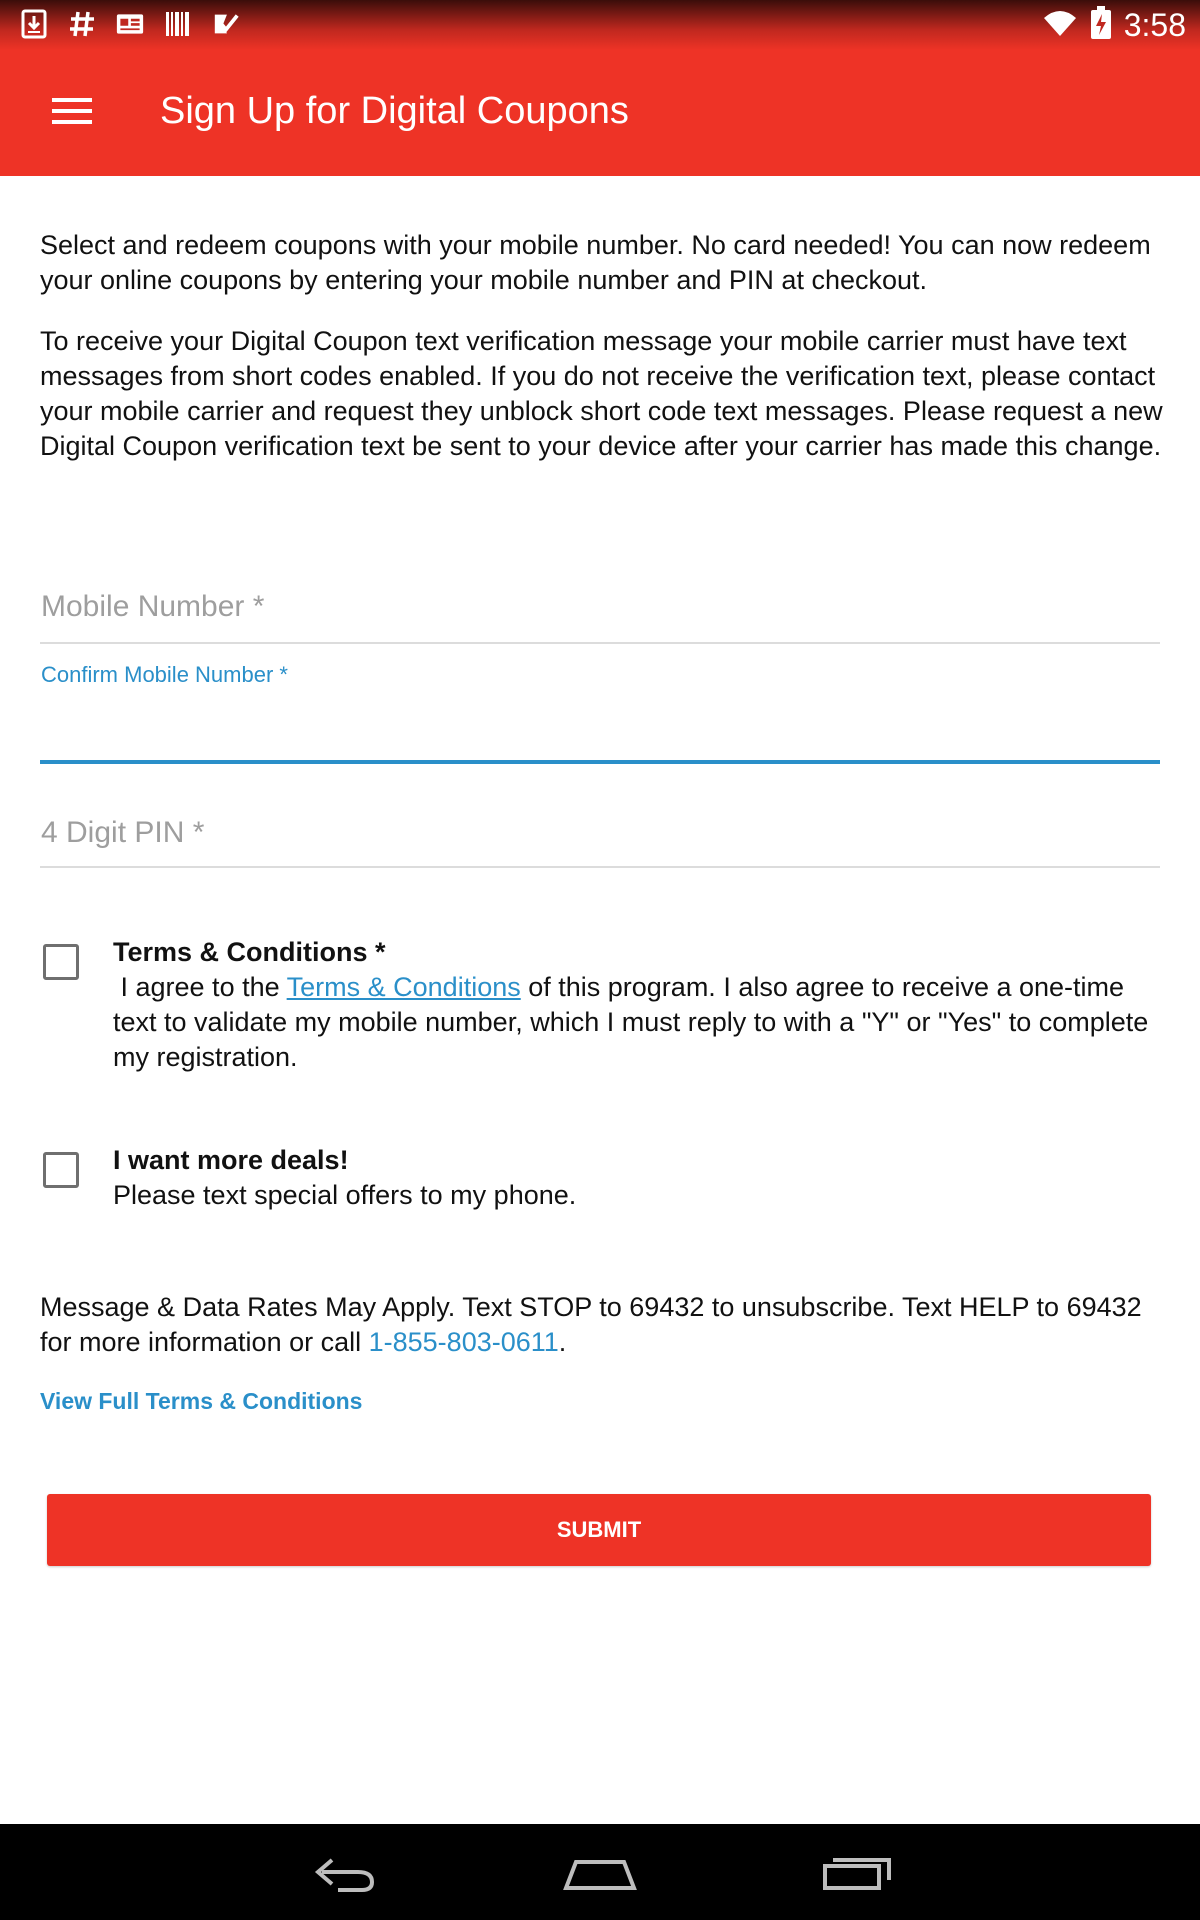 The height and width of the screenshot is (1920, 1200). What do you see at coordinates (201, 1401) in the screenshot?
I see `view-full-terms-link: View Full Terms & Conditions` at bounding box center [201, 1401].